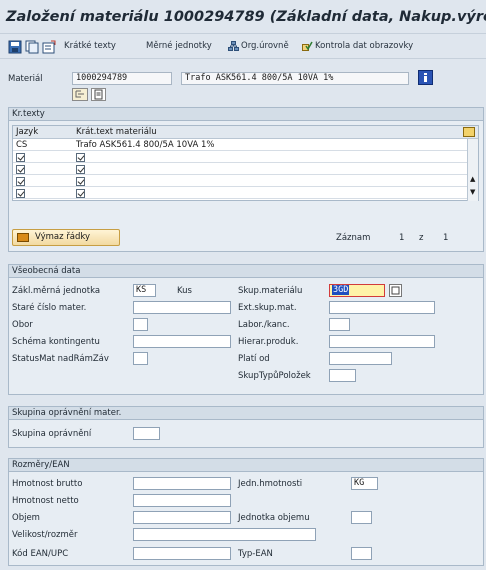 The width and height of the screenshot is (486, 570). I want to click on division-label: Obor, so click(22, 325).